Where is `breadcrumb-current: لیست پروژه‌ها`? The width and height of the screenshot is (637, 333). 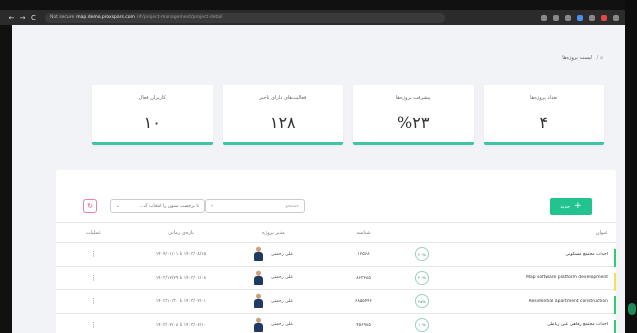
breadcrumb-current: لیست پروژه‌ها is located at coordinates (577, 58).